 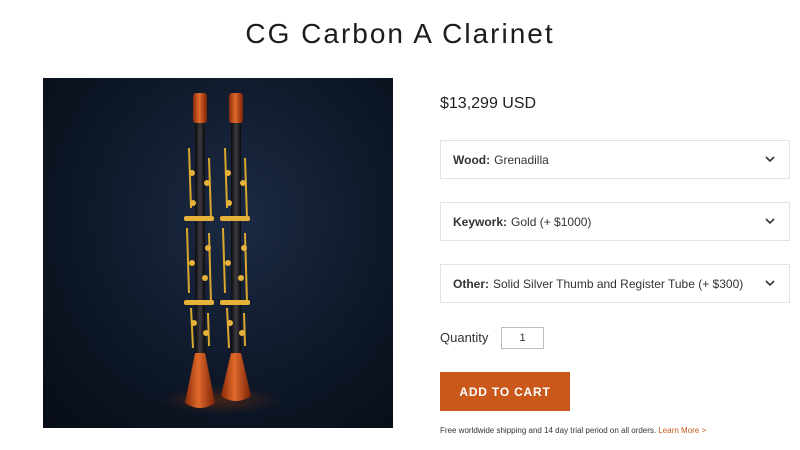 I want to click on quantity-label: Quantity, so click(x=464, y=337).